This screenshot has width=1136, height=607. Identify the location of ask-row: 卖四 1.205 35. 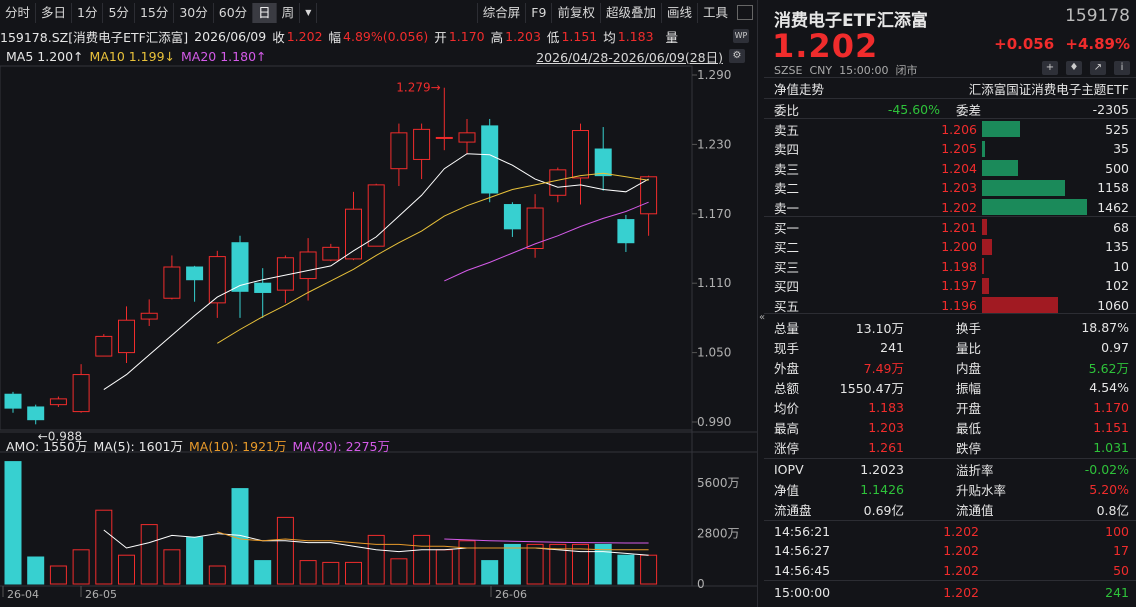
(947, 149).